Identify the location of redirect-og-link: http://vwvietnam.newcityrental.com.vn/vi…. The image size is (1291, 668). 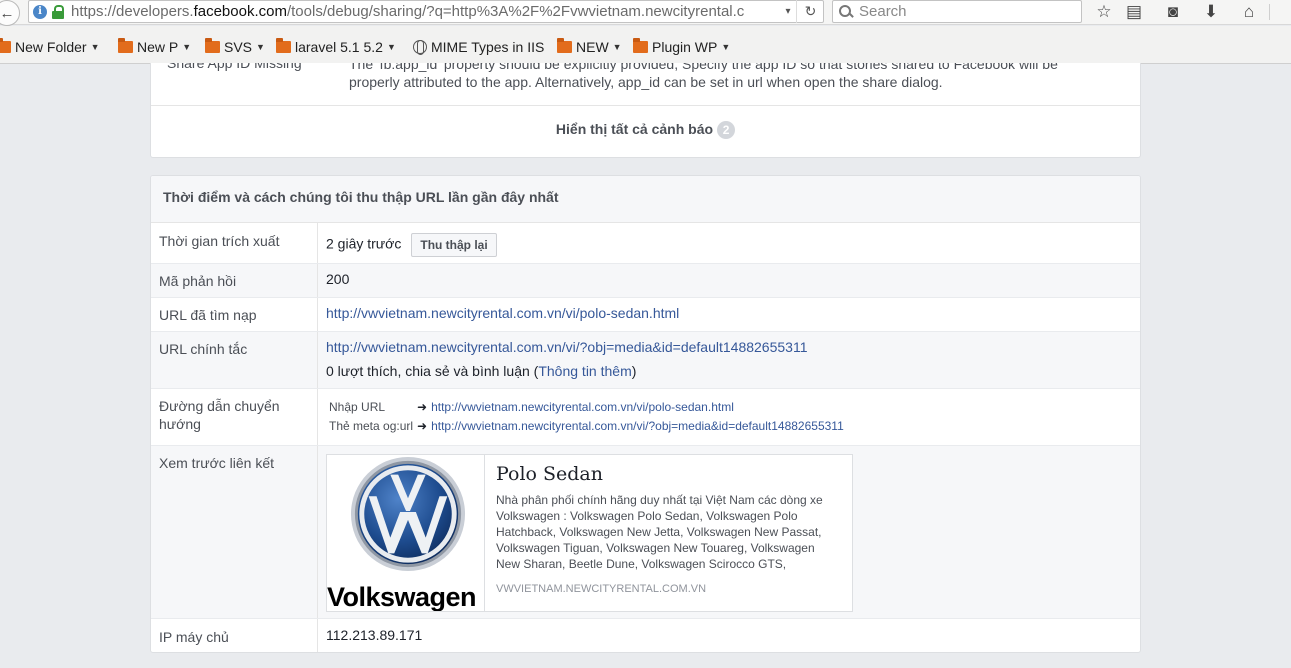
(637, 426).